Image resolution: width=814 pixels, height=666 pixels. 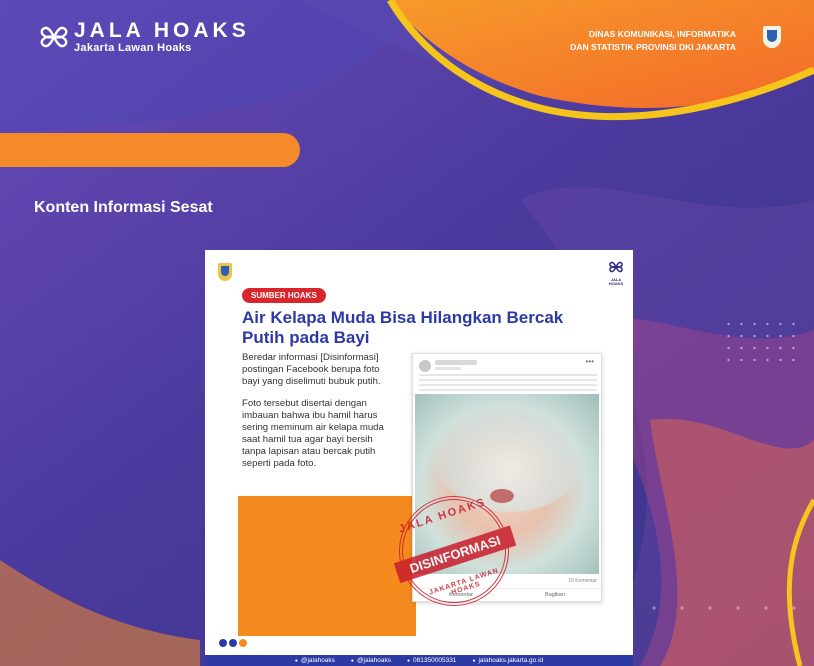 What do you see at coordinates (315, 660) in the screenshot?
I see `footer-instagram: @jalahoaks` at bounding box center [315, 660].